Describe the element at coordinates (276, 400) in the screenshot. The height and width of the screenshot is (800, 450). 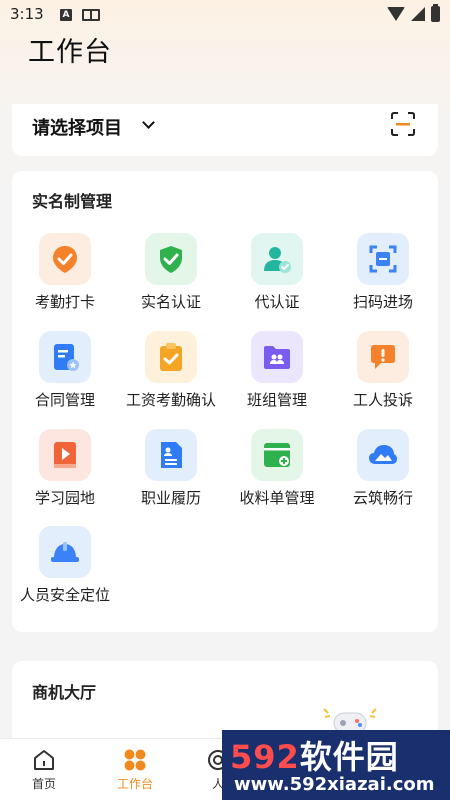
I see `grid-item-label: 班组管理` at that location.